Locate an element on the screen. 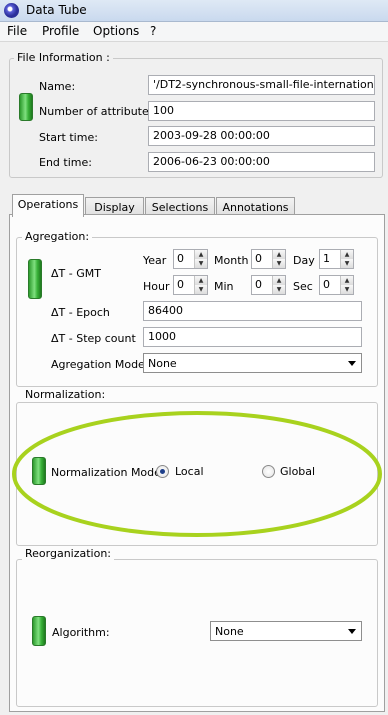  month-spinner: 0 ▲ ▼ is located at coordinates (268, 259).